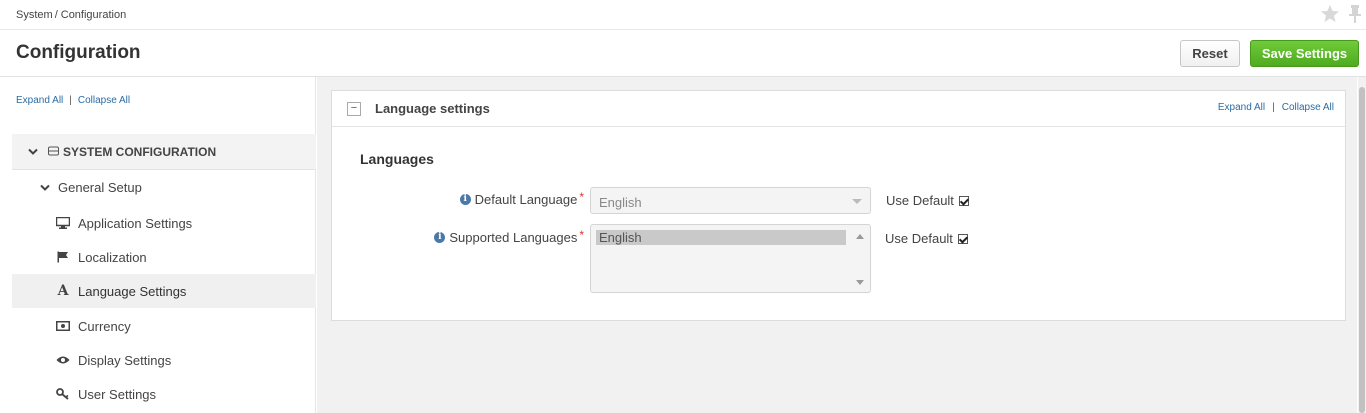 The image size is (1366, 413). What do you see at coordinates (132, 291) in the screenshot?
I see `sidebar-item-label: Language Settings` at bounding box center [132, 291].